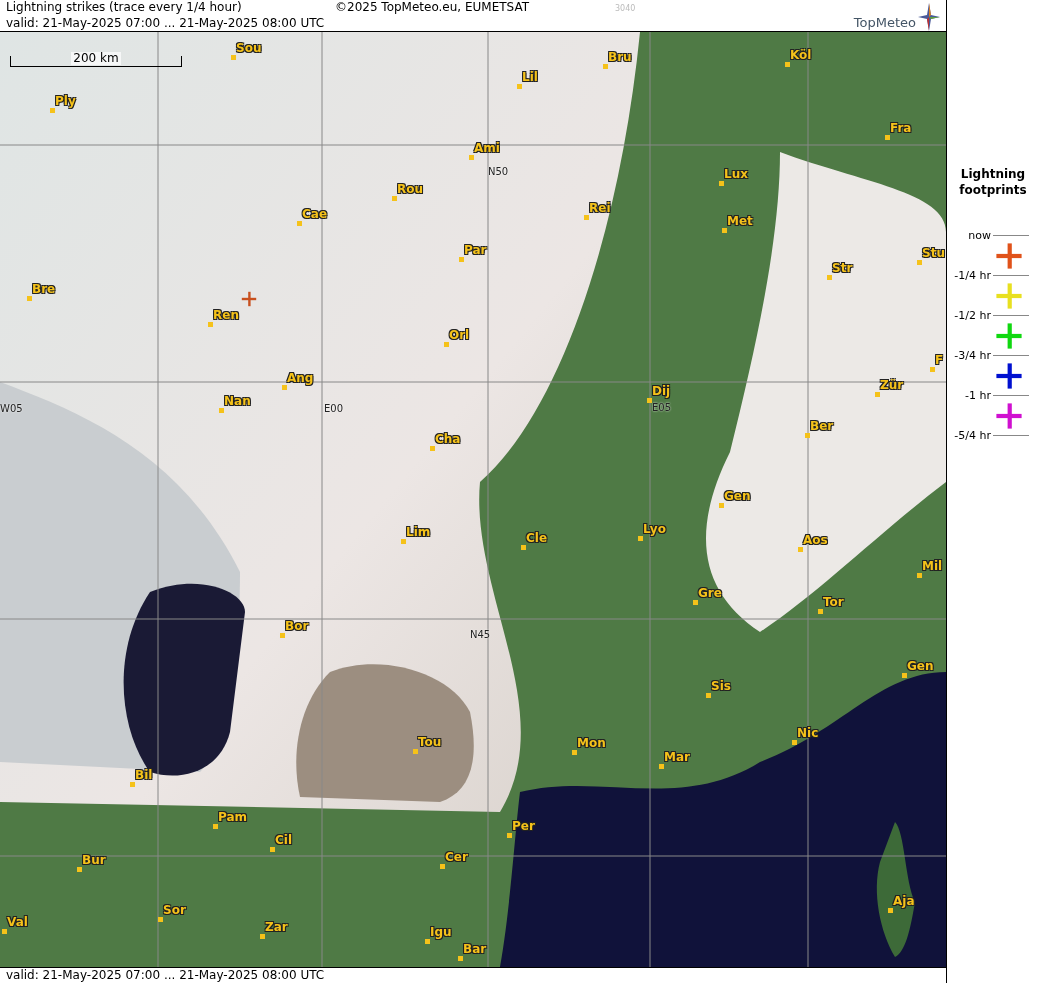  I want to click on city-label: Val, so click(17, 922).